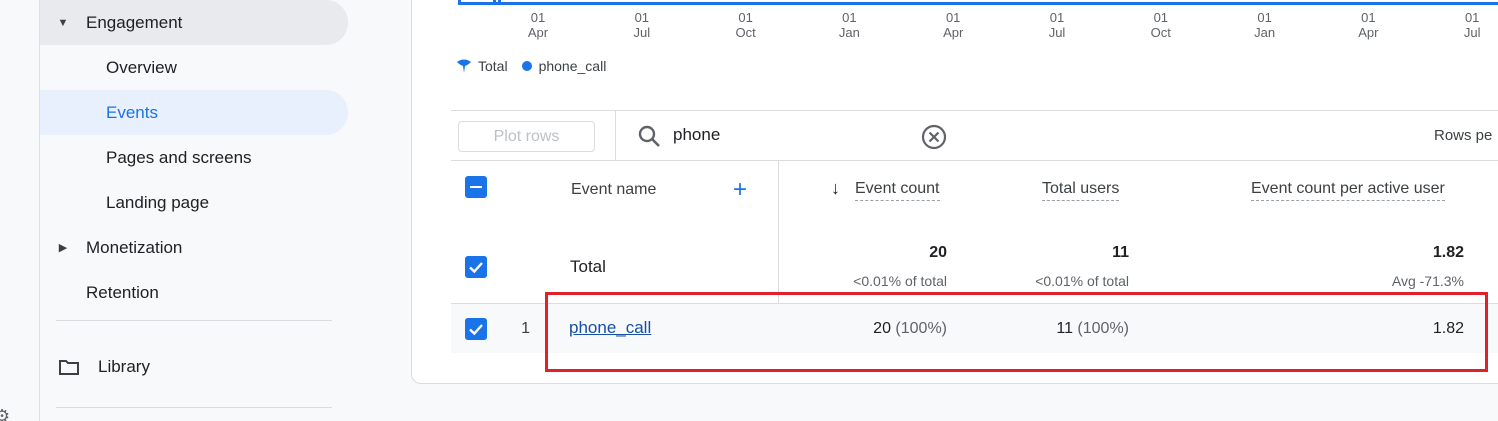 The image size is (1498, 421). Describe the element at coordinates (493, 66) in the screenshot. I see `legend-label-total: Total` at that location.